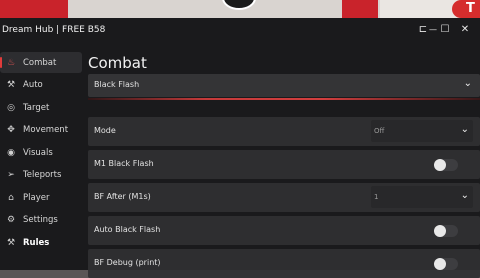  Describe the element at coordinates (11, 197) in the screenshot. I see `home-icon: ⌂` at that location.